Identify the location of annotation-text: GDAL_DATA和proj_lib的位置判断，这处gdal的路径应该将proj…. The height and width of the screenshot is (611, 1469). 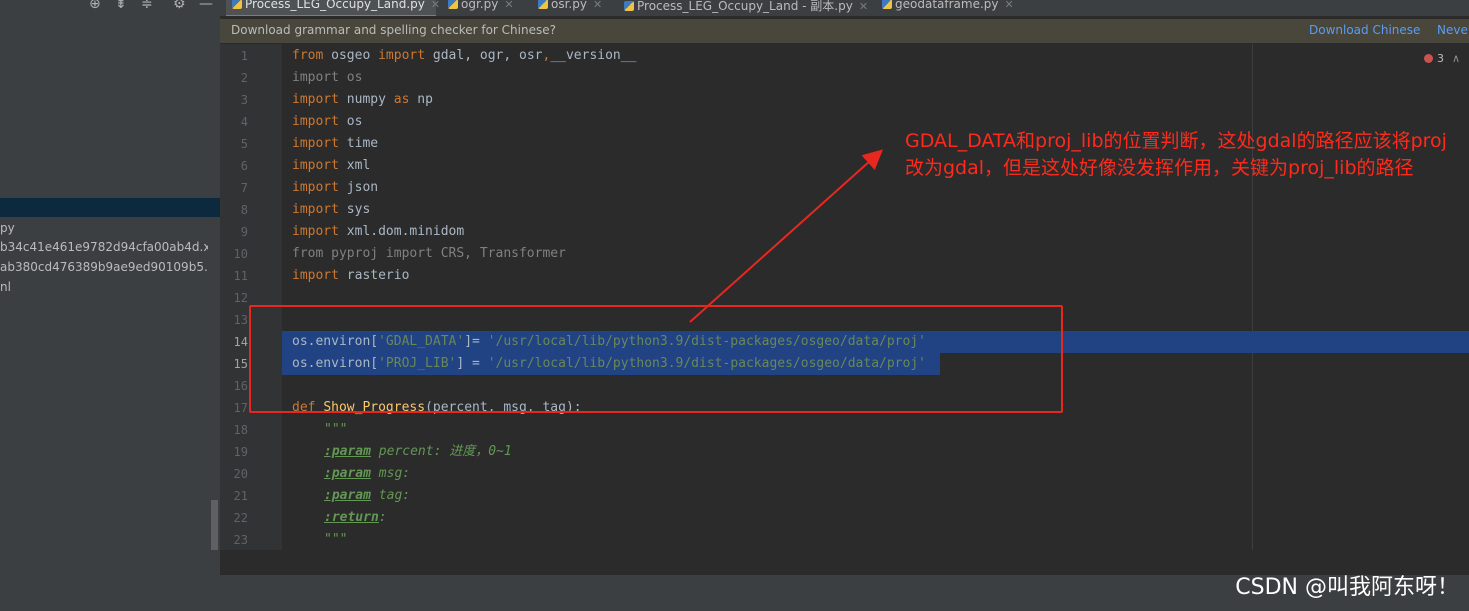
(1176, 154).